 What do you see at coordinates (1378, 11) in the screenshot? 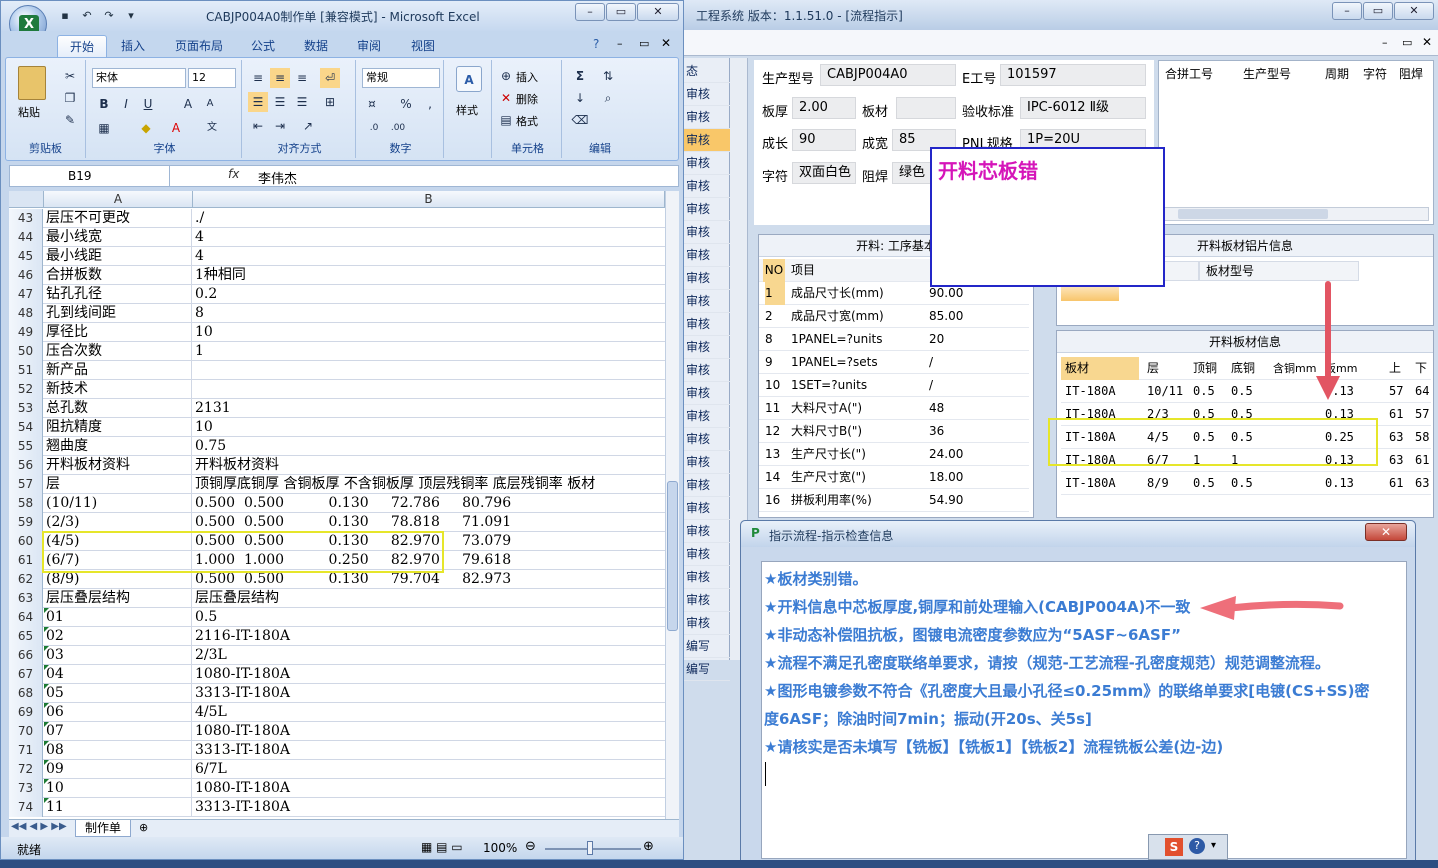
I see `eng-restore-button: ▭` at bounding box center [1378, 11].